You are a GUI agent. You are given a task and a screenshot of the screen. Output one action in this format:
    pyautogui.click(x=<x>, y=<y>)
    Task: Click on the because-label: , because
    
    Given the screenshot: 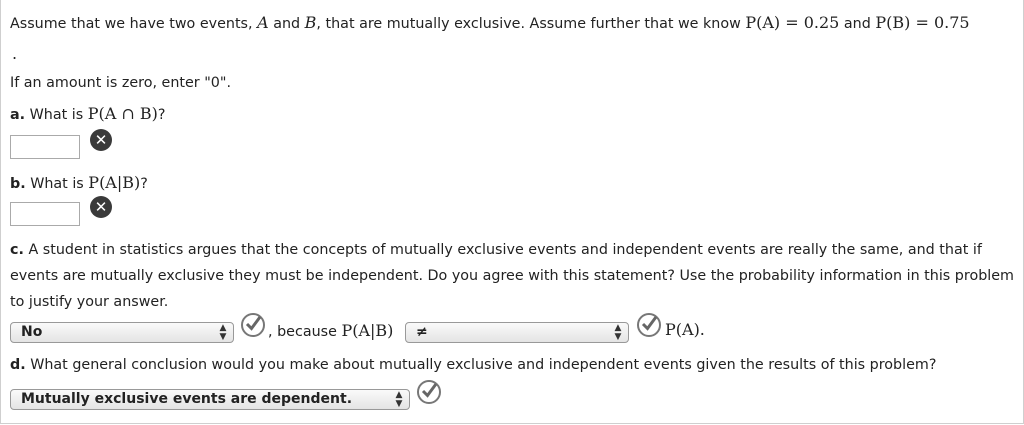 What is the action you would take?
    pyautogui.click(x=305, y=332)
    